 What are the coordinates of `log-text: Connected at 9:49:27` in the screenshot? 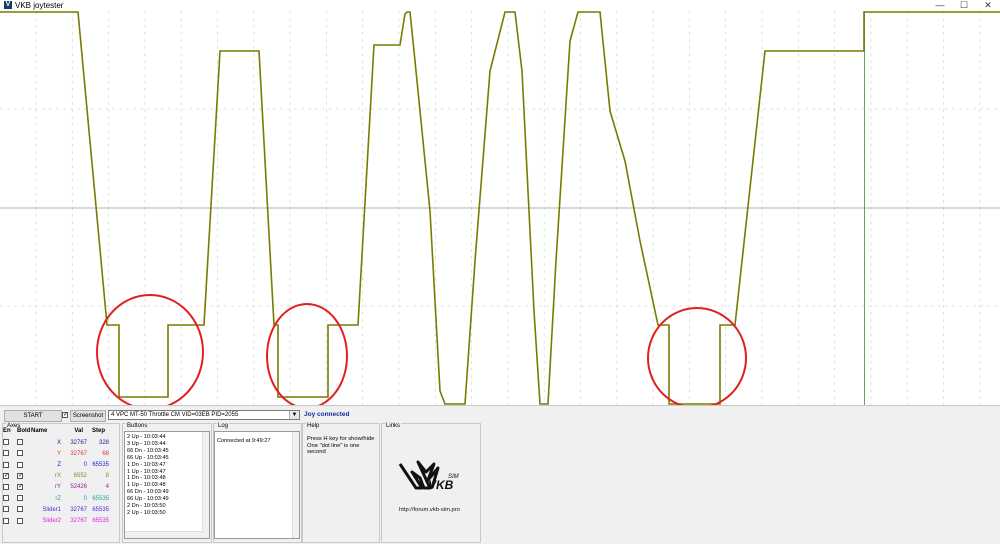 It's located at (244, 441).